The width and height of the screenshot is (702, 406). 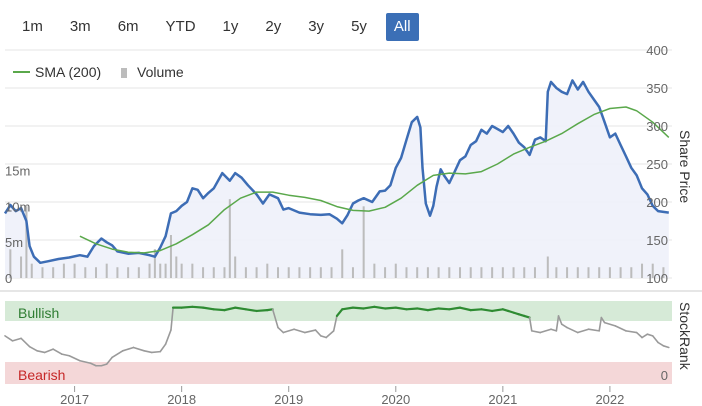 I want to click on volume-tick-label: 15m, so click(x=17, y=171).